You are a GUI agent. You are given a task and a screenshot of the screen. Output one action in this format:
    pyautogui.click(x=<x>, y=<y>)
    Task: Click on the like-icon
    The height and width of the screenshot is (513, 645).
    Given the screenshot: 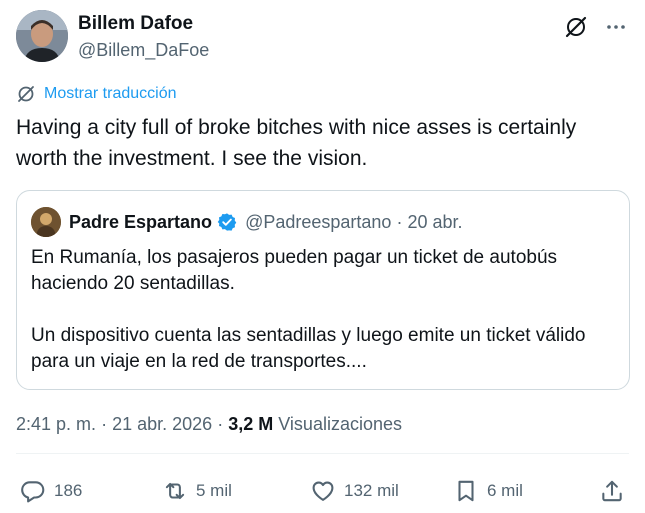 What is the action you would take?
    pyautogui.click(x=323, y=491)
    